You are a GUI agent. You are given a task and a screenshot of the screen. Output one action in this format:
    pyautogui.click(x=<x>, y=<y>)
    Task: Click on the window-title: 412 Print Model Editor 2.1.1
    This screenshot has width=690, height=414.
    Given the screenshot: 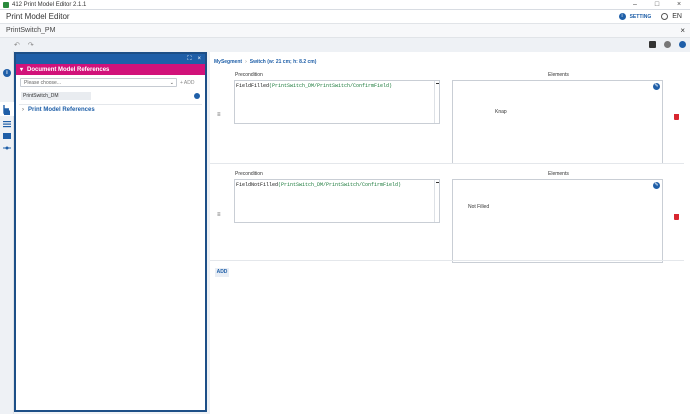 What is the action you would take?
    pyautogui.click(x=49, y=4)
    